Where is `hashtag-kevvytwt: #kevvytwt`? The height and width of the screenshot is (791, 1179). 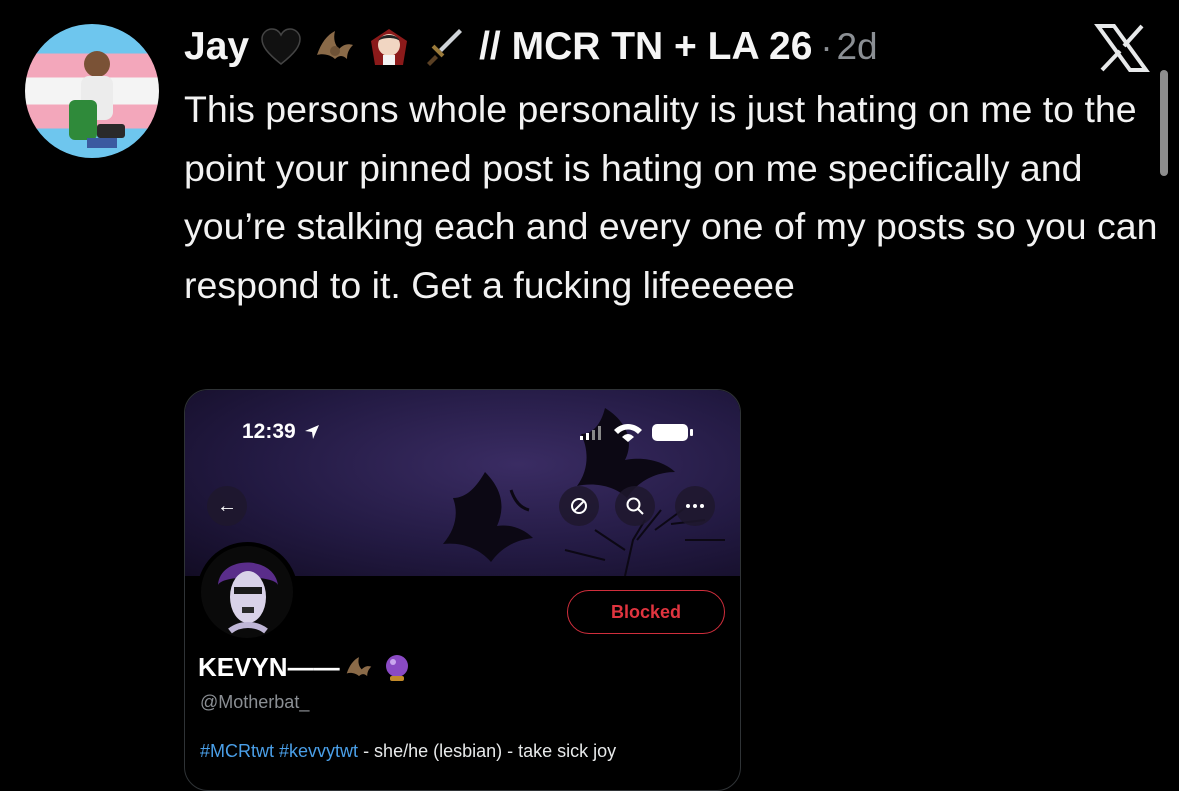
hashtag-kevvytwt: #kevvytwt is located at coordinates (318, 751).